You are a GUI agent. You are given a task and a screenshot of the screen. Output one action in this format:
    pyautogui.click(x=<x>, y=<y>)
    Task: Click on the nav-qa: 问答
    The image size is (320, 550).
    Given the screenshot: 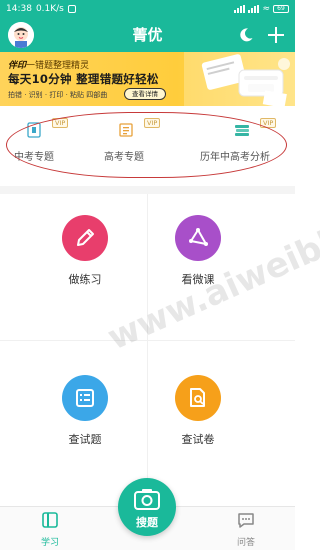 What is the action you would take?
    pyautogui.click(x=246, y=529)
    